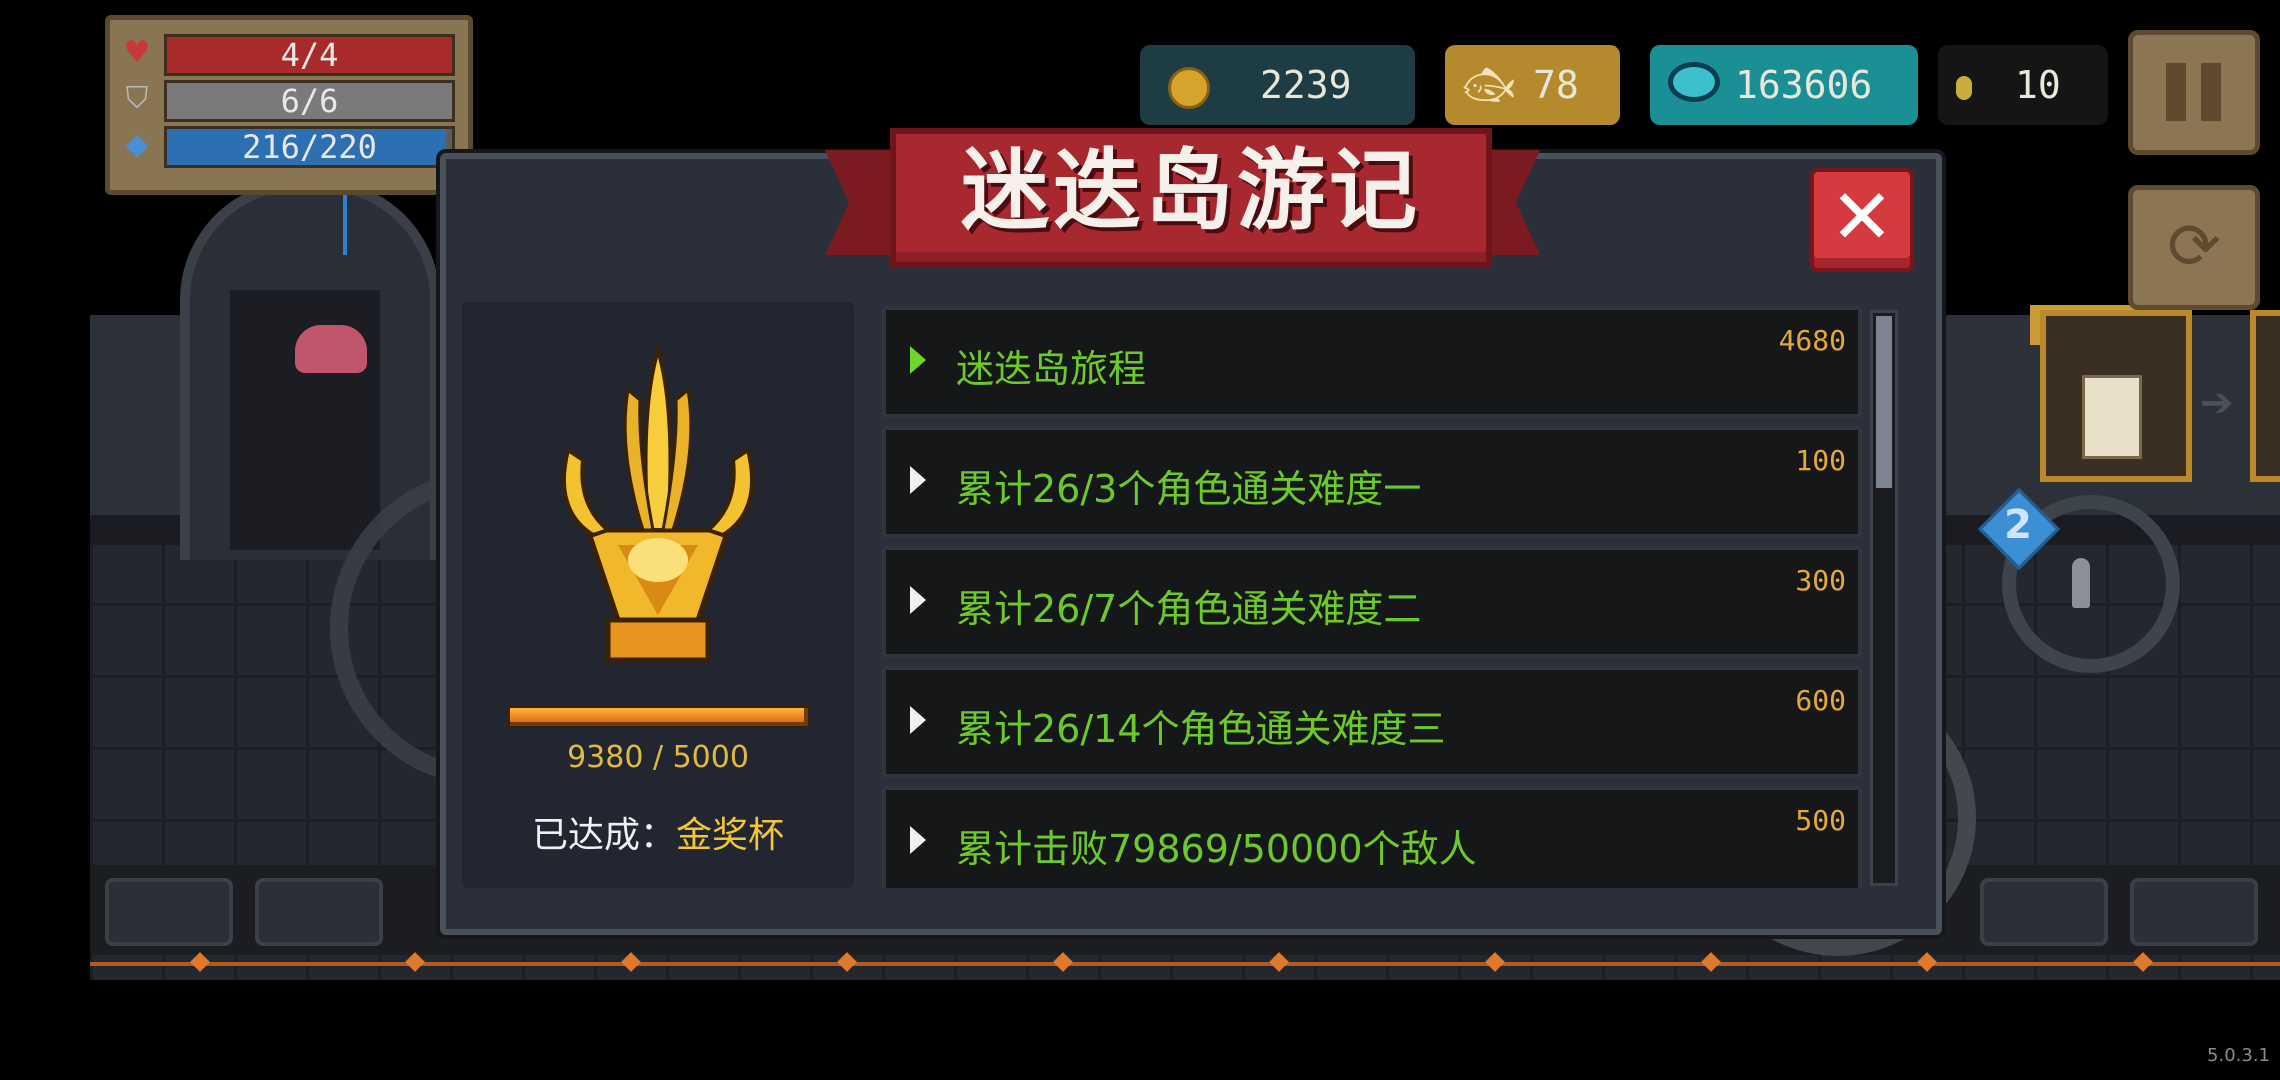 This screenshot has height=1080, width=2280. I want to click on achieved-status: 已达成：金奖杯, so click(658, 832).